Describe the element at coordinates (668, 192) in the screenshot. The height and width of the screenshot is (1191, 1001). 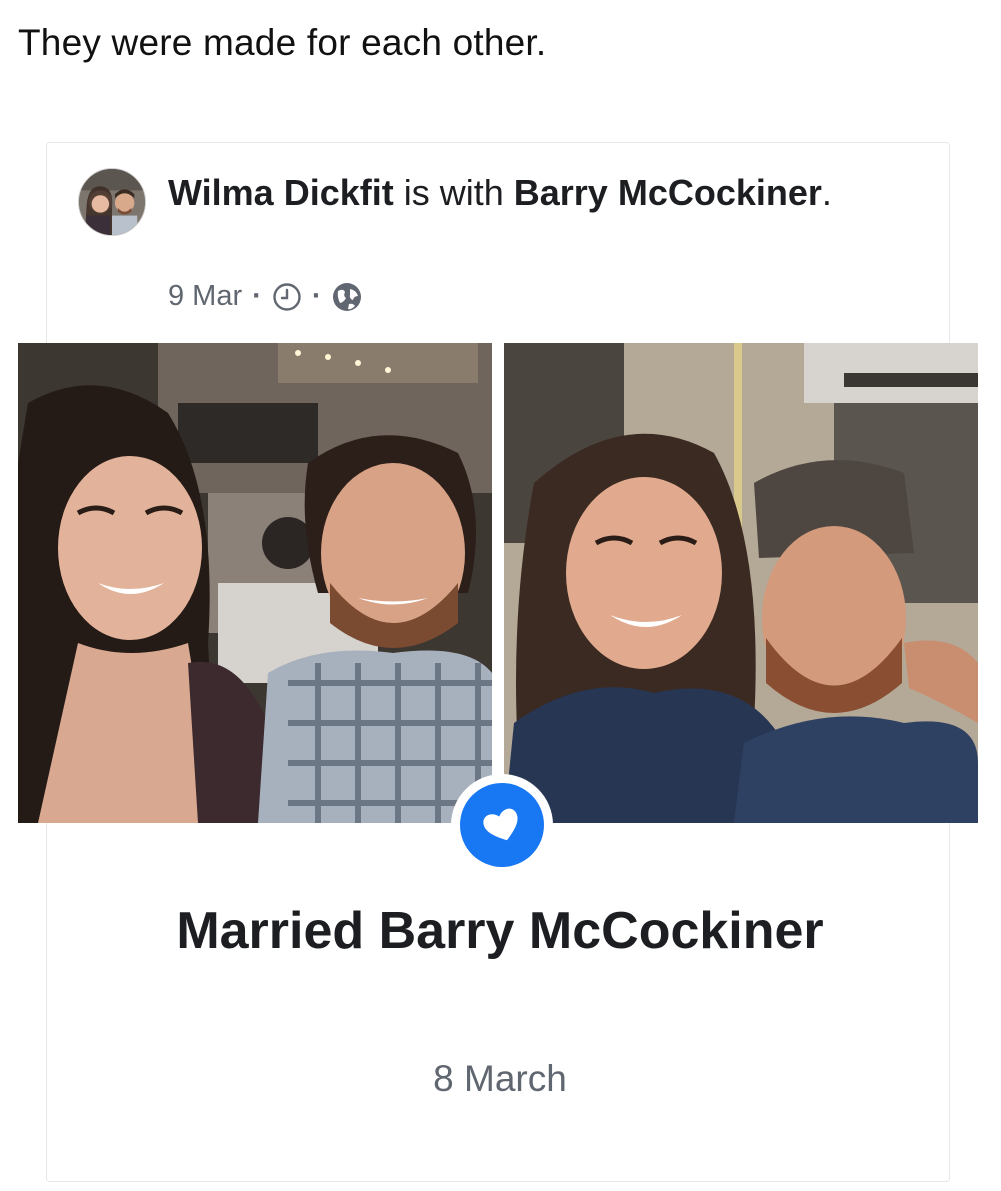
I see `tagged-name-link: Barry McCockiner` at that location.